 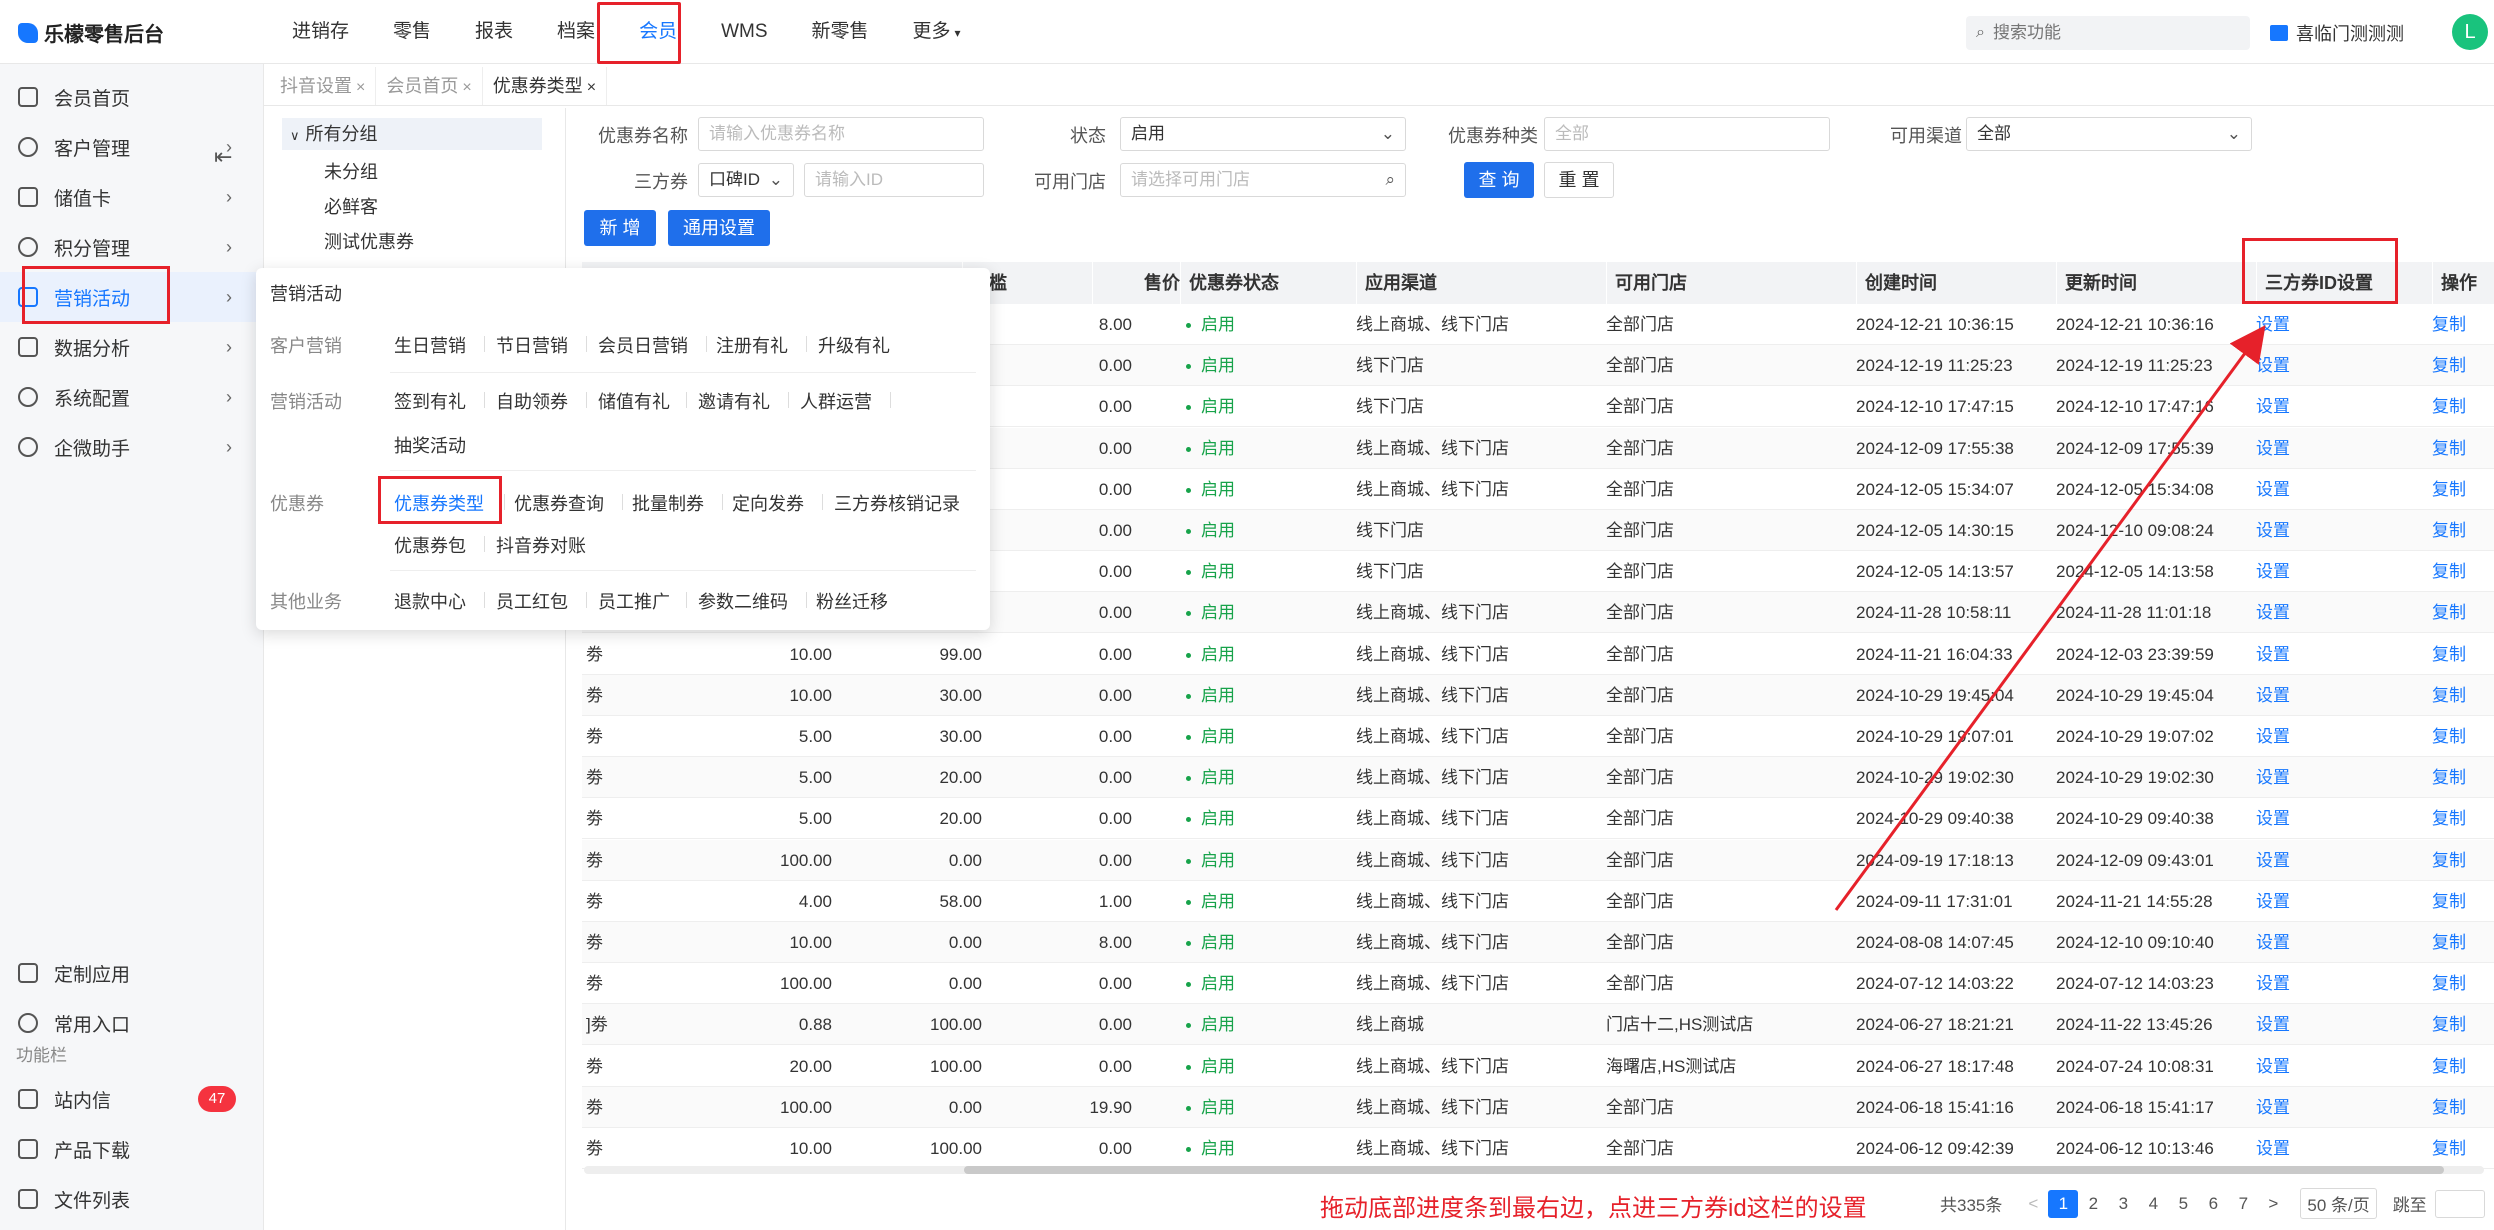 What do you see at coordinates (532, 601) in the screenshot?
I see `menu-item-staff-redpacket: 员工红包` at bounding box center [532, 601].